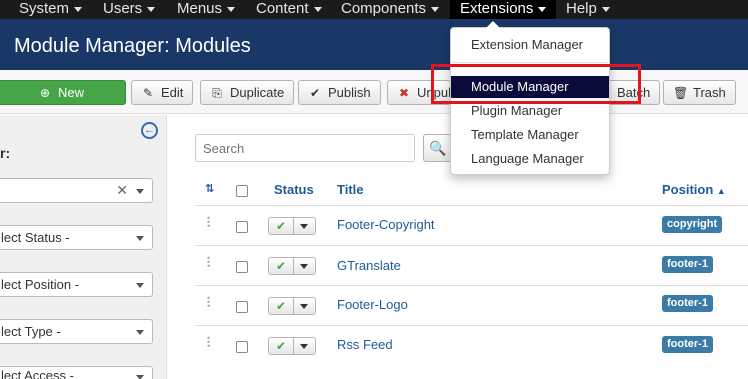 This screenshot has width=748, height=379. What do you see at coordinates (148, 93) in the screenshot?
I see `edit-icon: ✎` at bounding box center [148, 93].